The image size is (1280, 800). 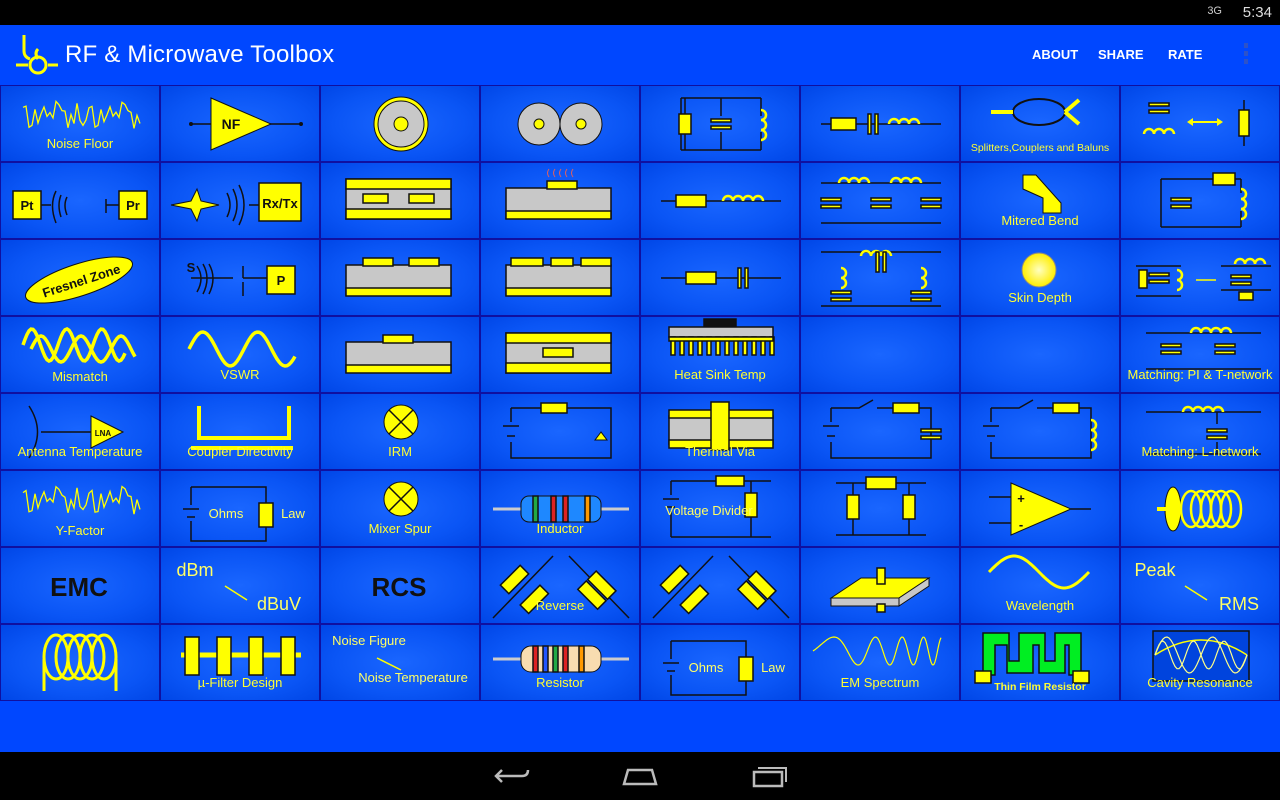 I want to click on icon-text: dBuV, so click(x=279, y=604).